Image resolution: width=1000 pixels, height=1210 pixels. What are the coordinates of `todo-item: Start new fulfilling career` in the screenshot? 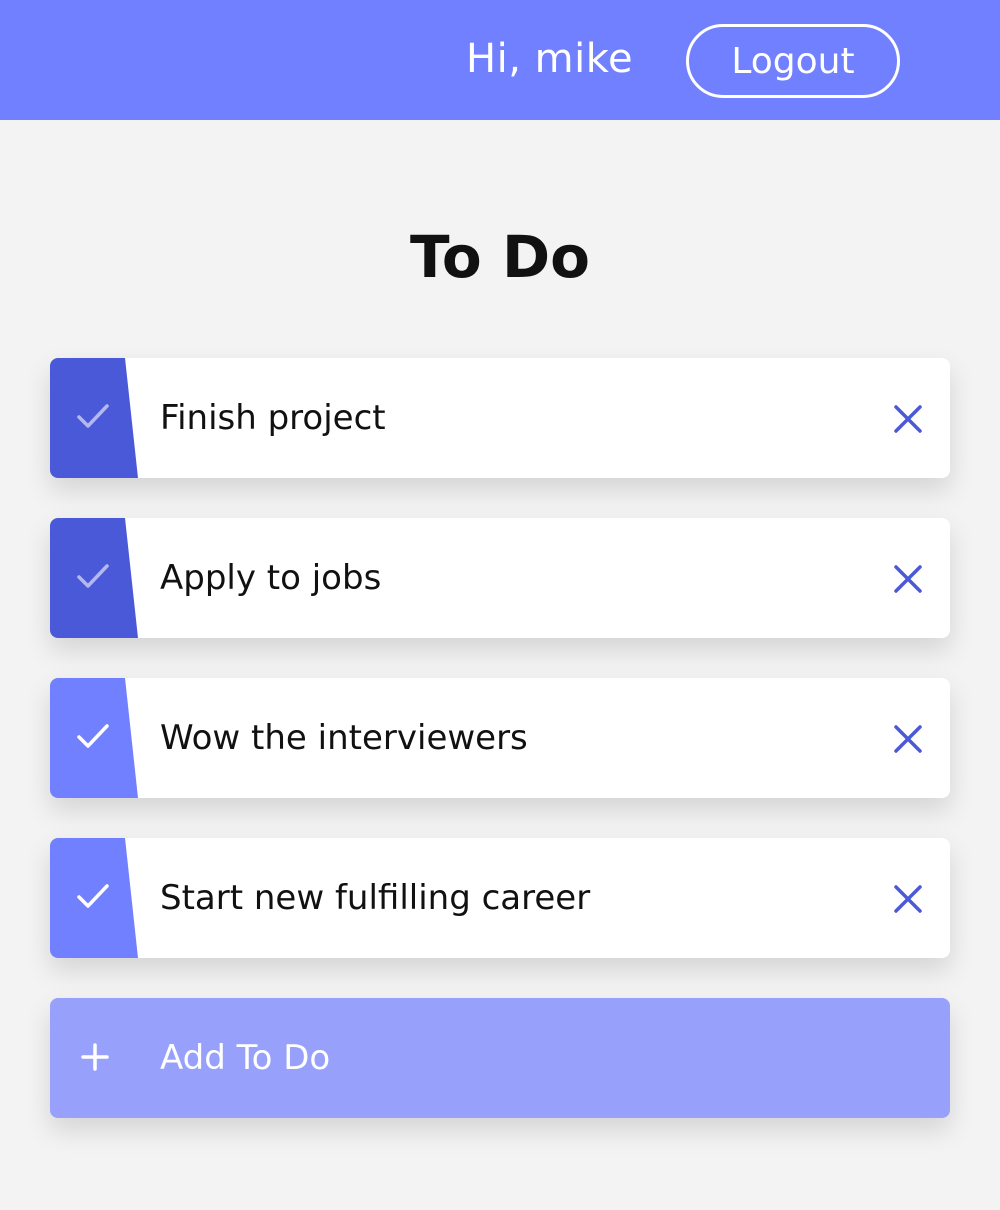 It's located at (500, 898).